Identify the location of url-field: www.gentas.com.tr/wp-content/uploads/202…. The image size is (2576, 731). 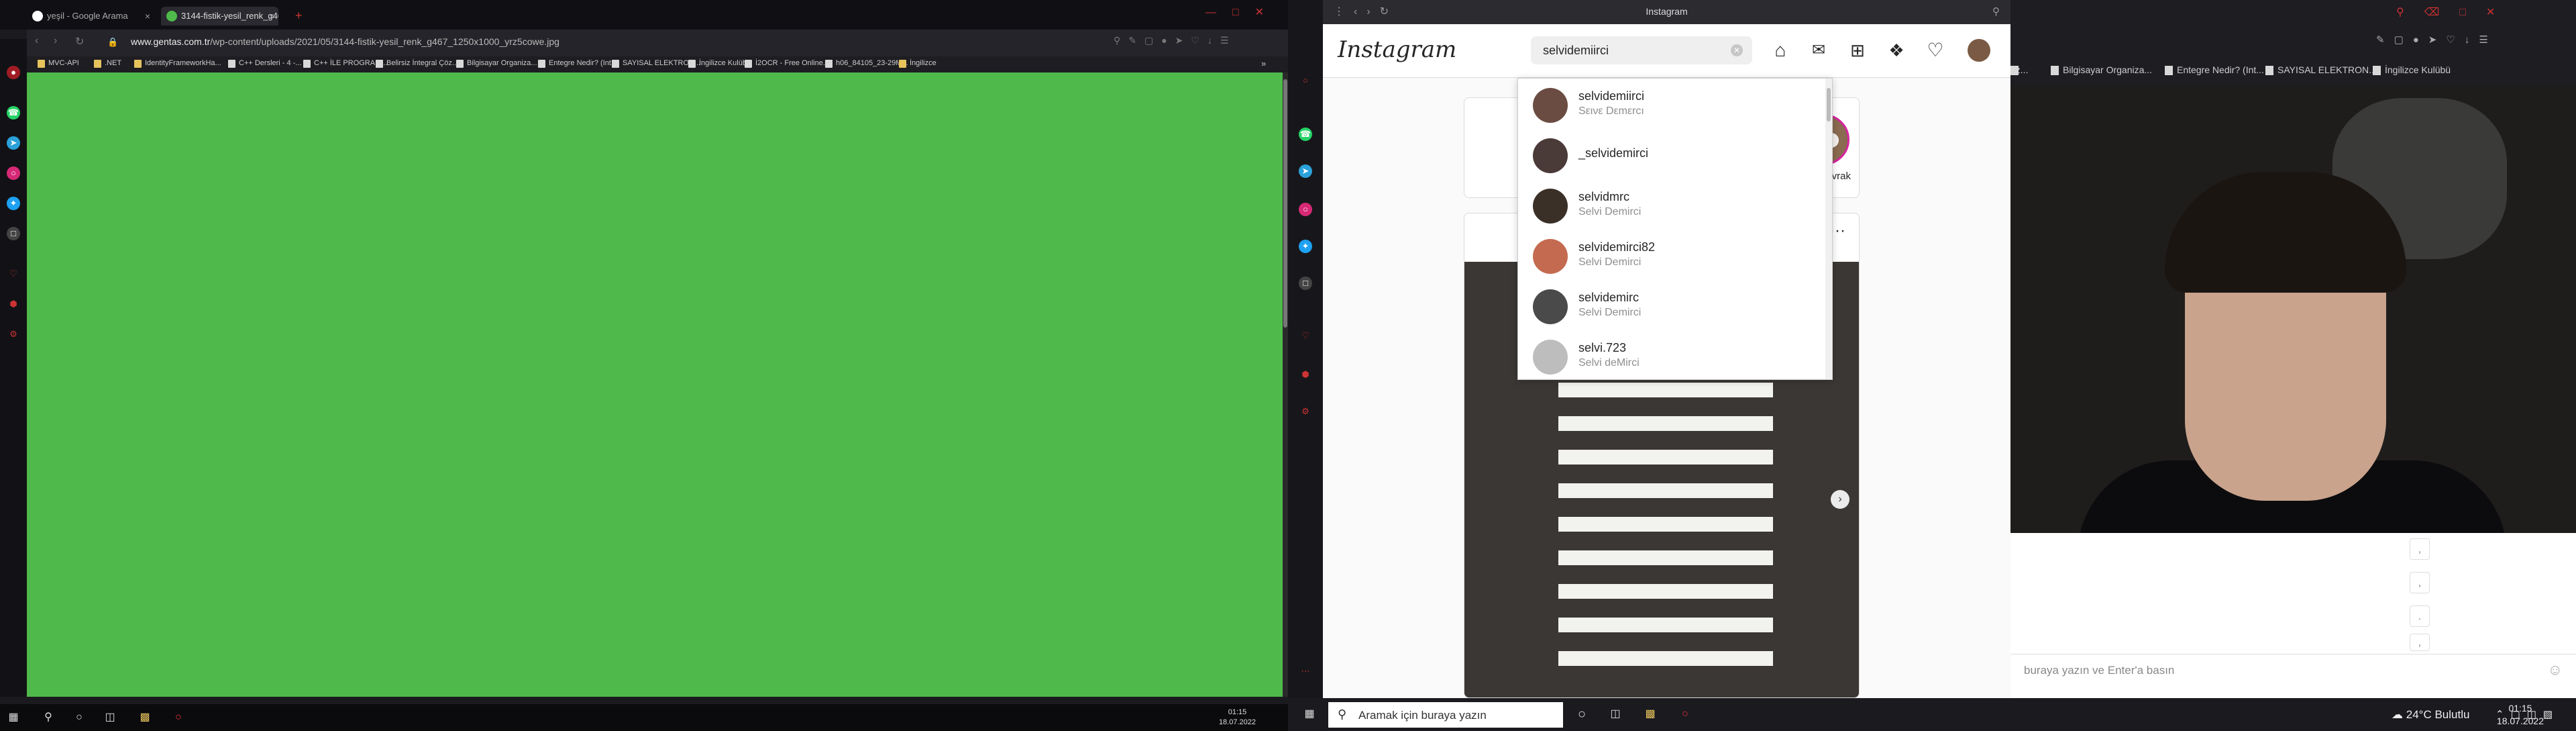
(345, 41).